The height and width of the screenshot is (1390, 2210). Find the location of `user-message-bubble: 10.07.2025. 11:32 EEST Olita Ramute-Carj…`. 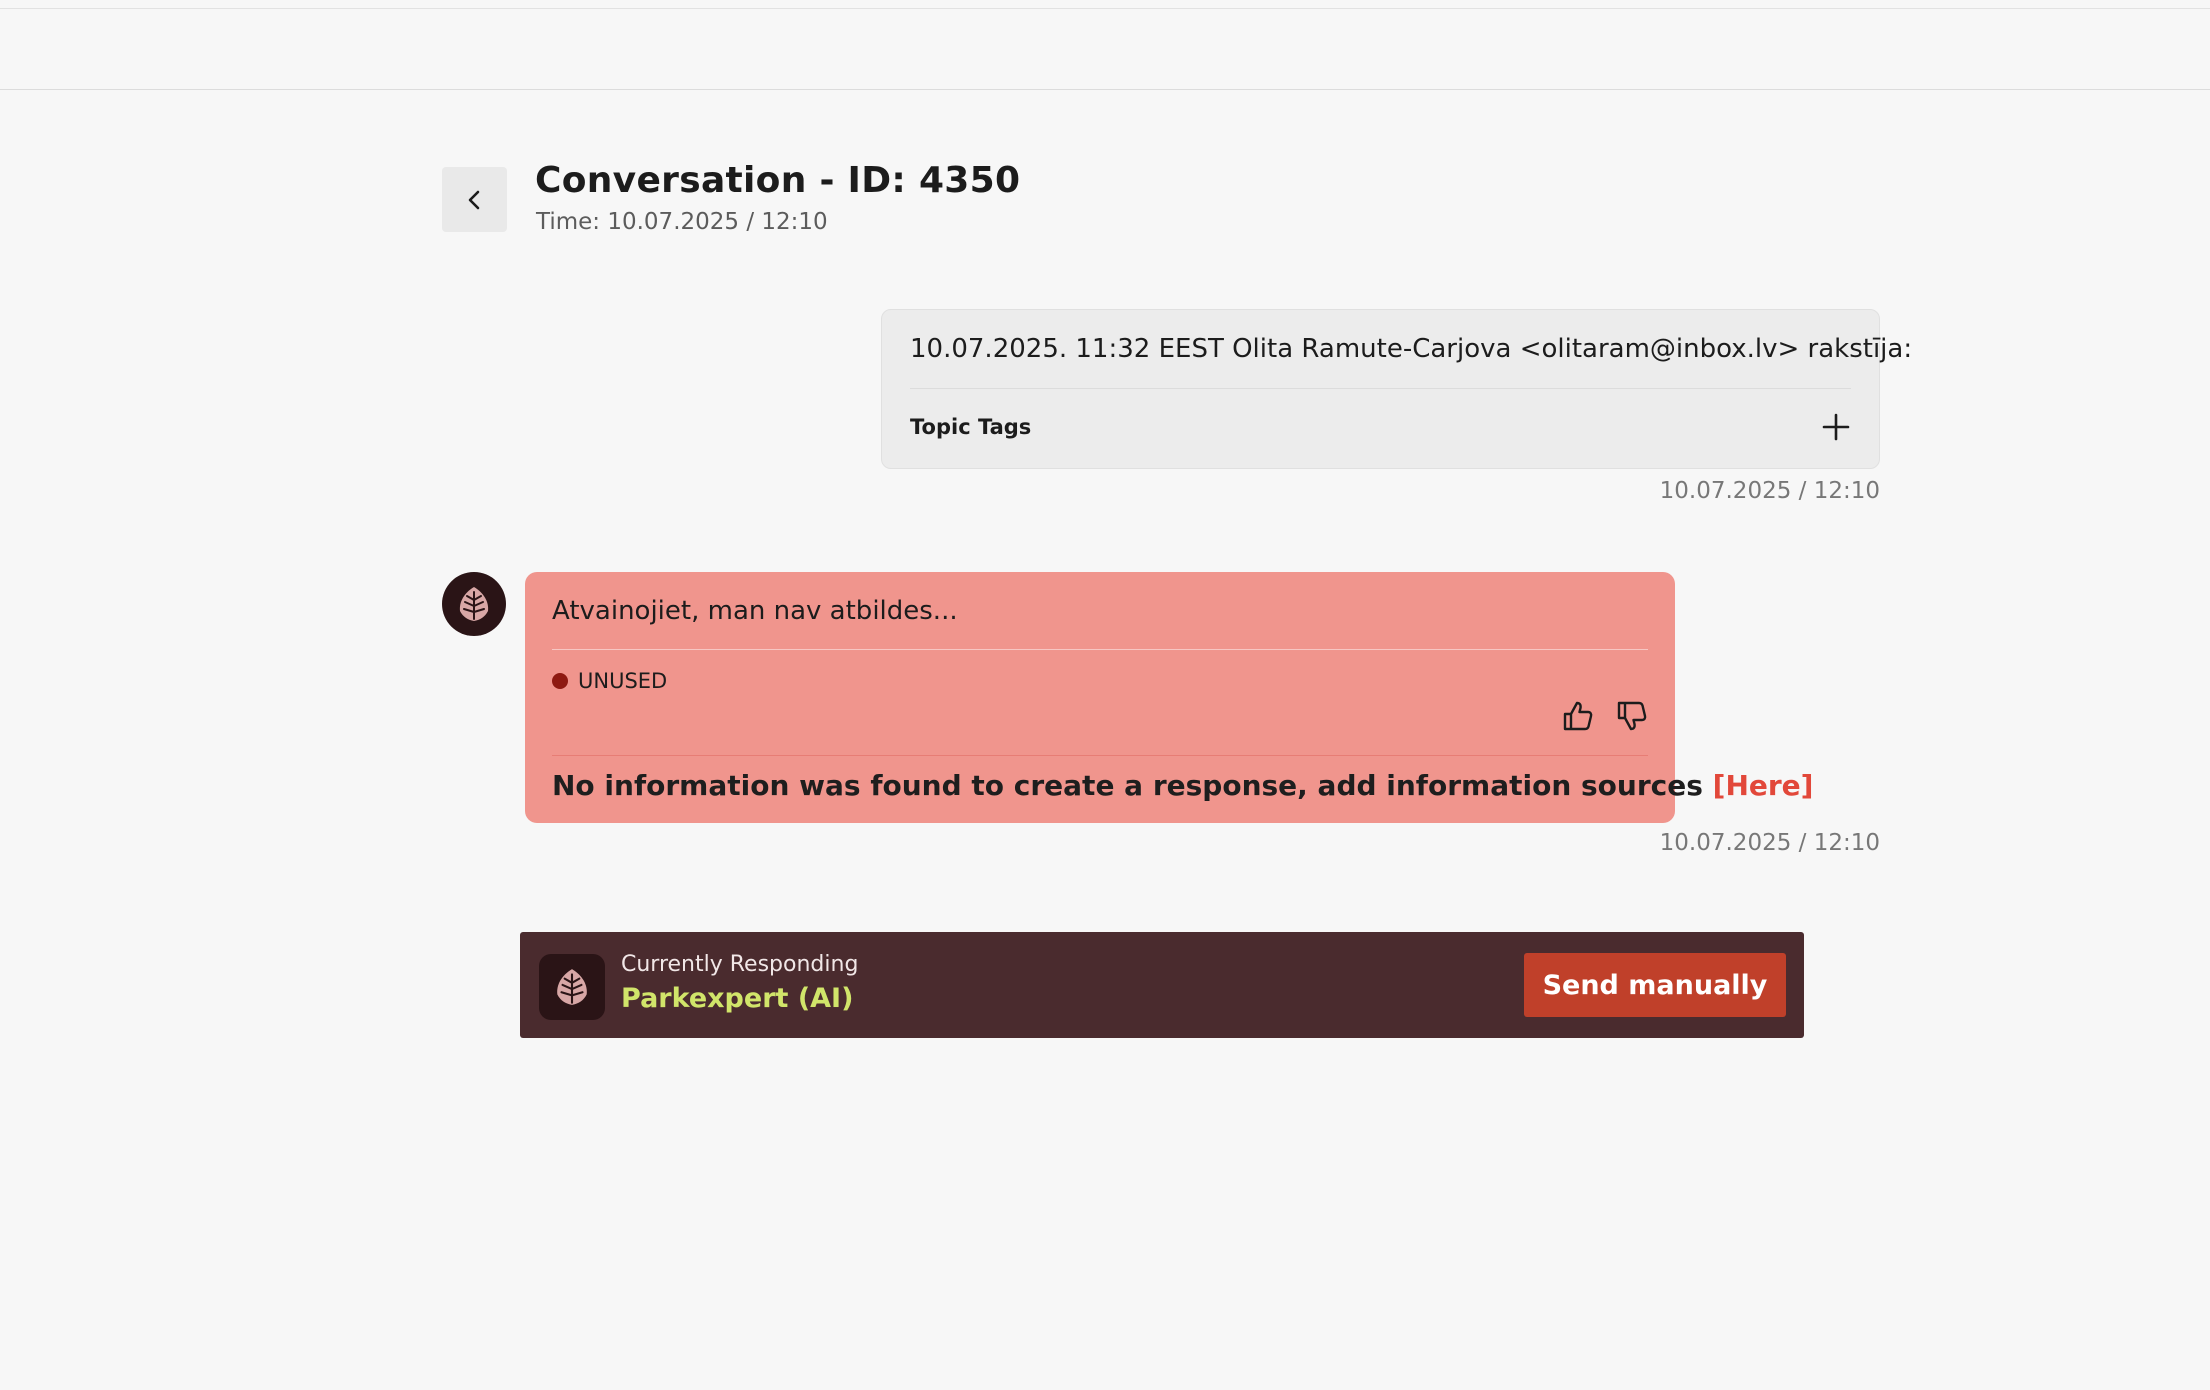

user-message-bubble: 10.07.2025. 11:32 EEST Olita Ramute-Carj… is located at coordinates (1396, 389).